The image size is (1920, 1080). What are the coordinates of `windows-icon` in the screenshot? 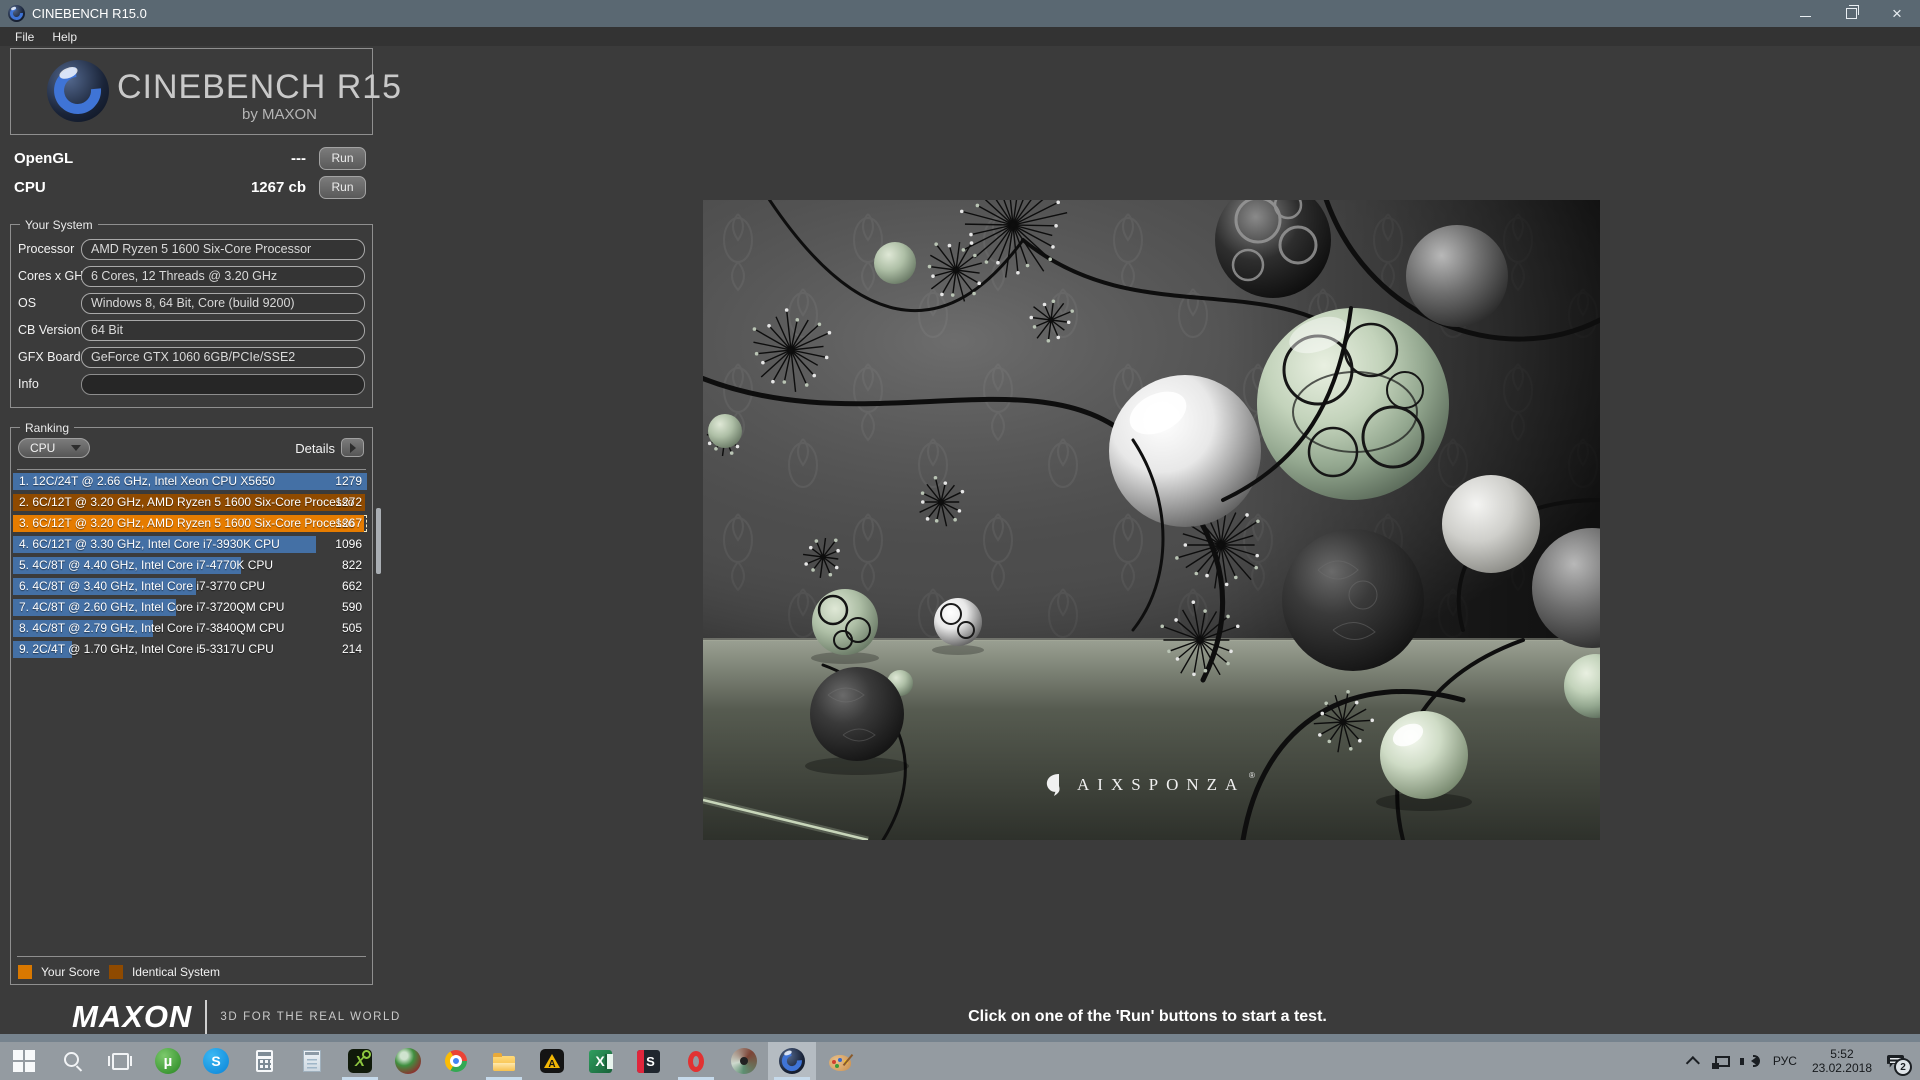 It's located at (24, 1061).